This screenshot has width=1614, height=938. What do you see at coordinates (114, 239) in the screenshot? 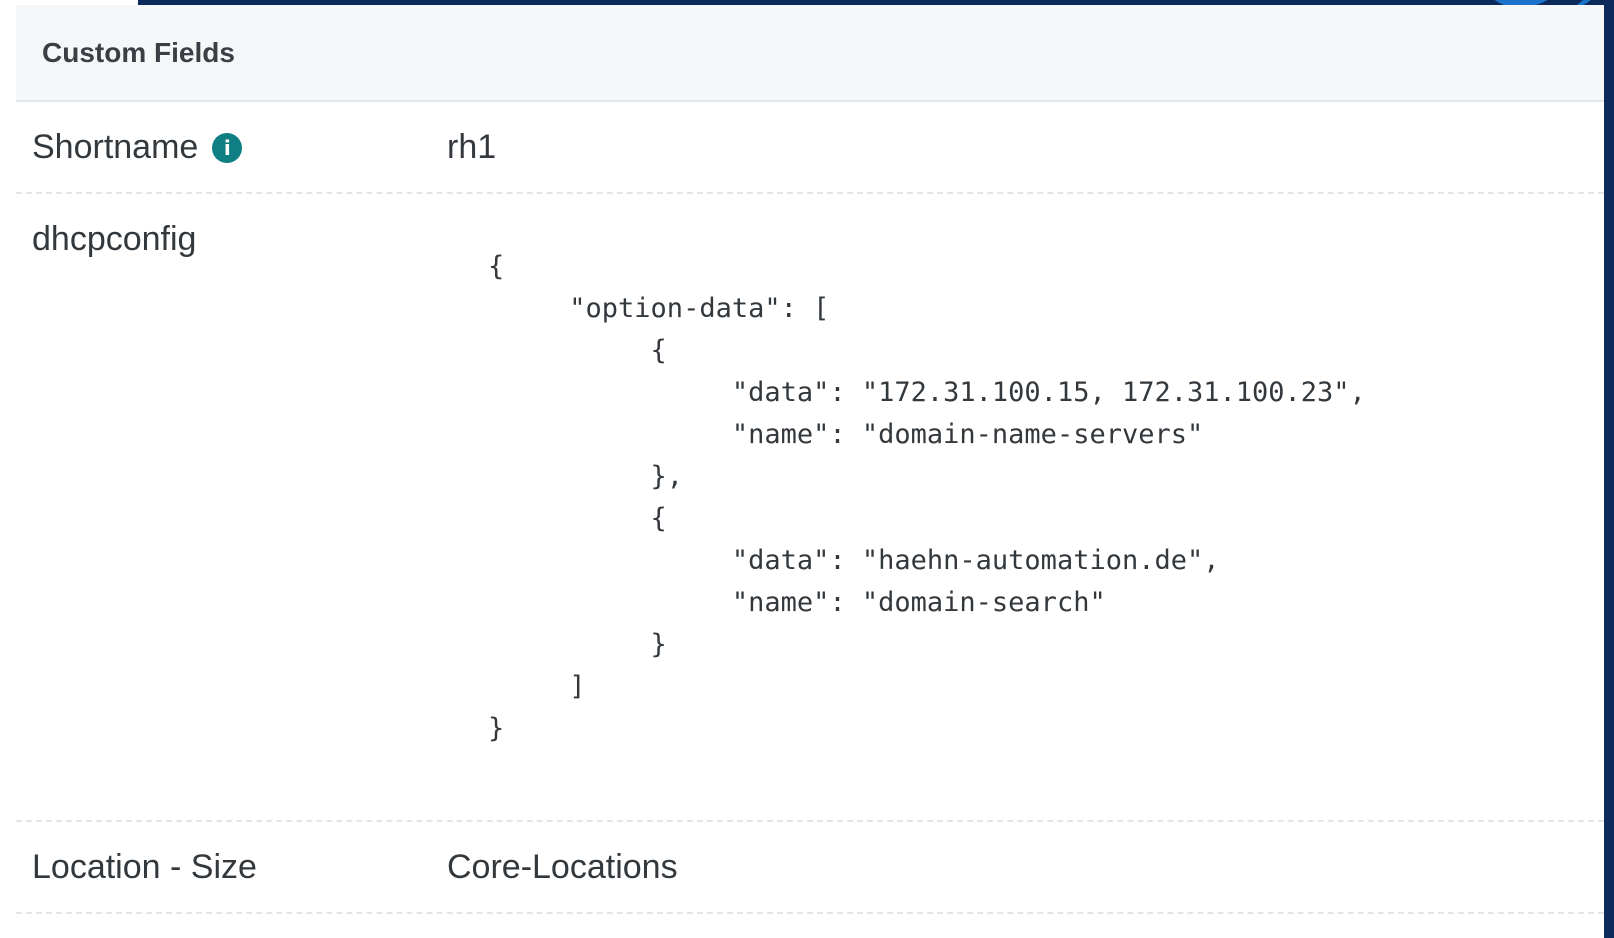
I see `field-label-dhcpconfig: dhcpconfig` at bounding box center [114, 239].